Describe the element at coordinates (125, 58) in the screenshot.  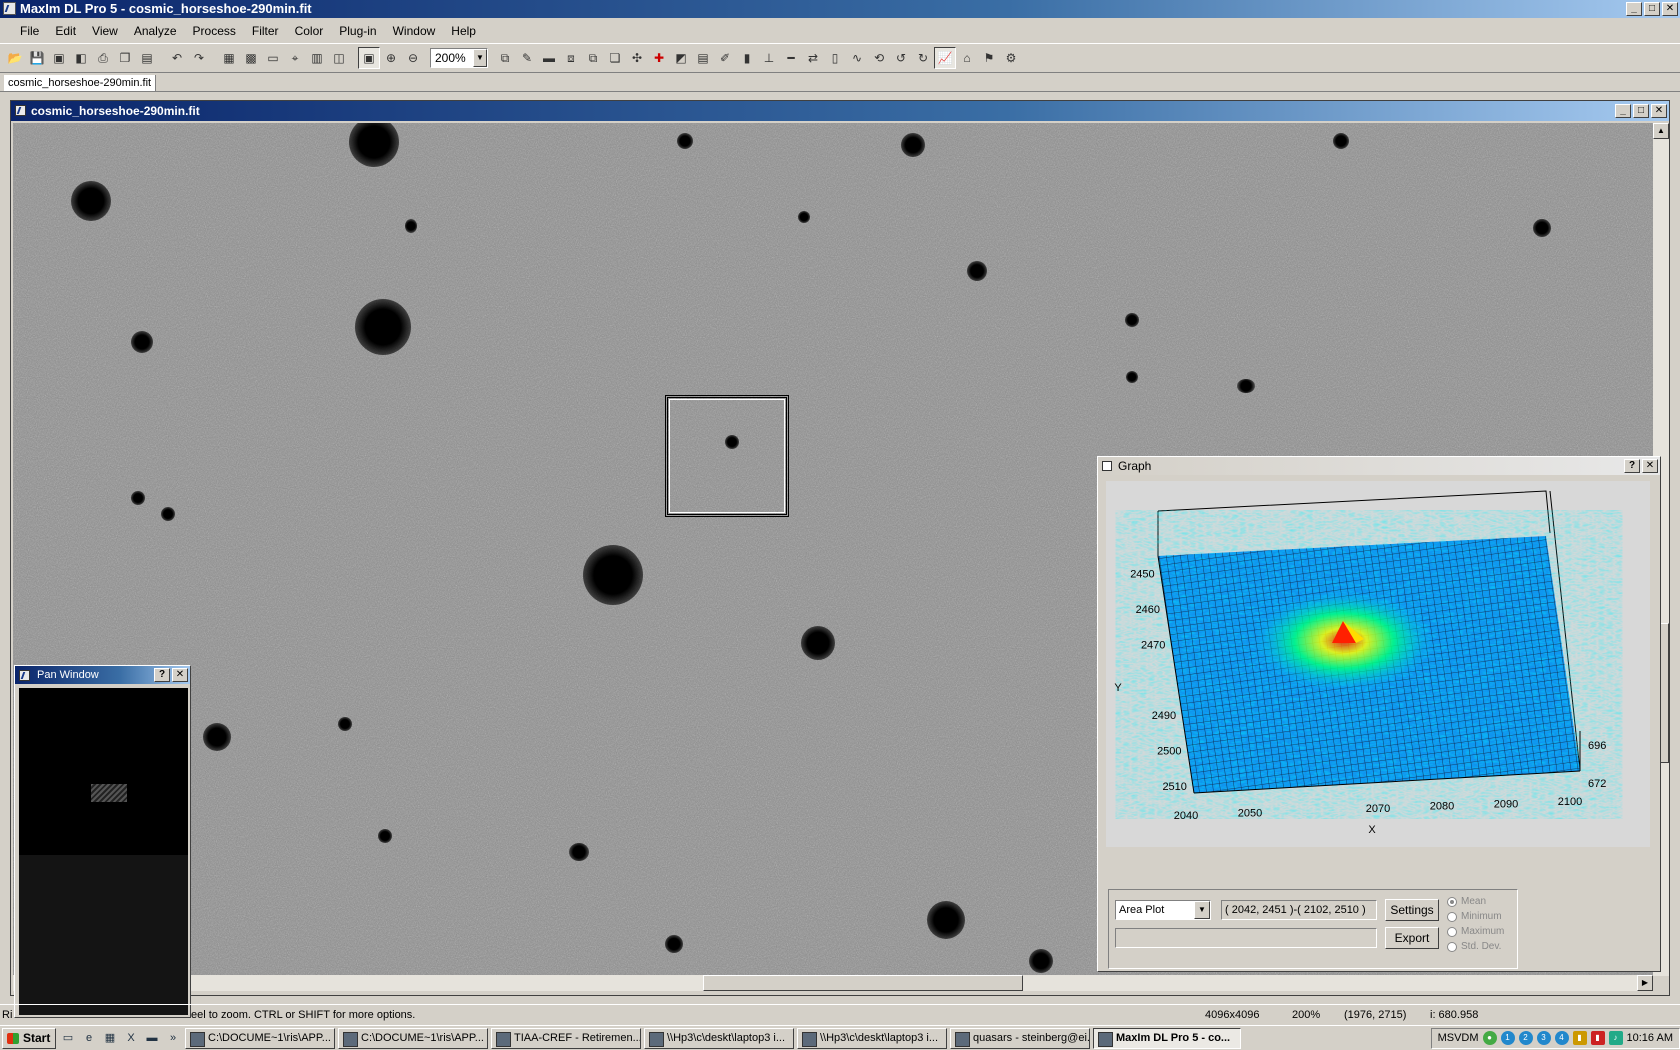
I see `copy-icon: ❐` at that location.